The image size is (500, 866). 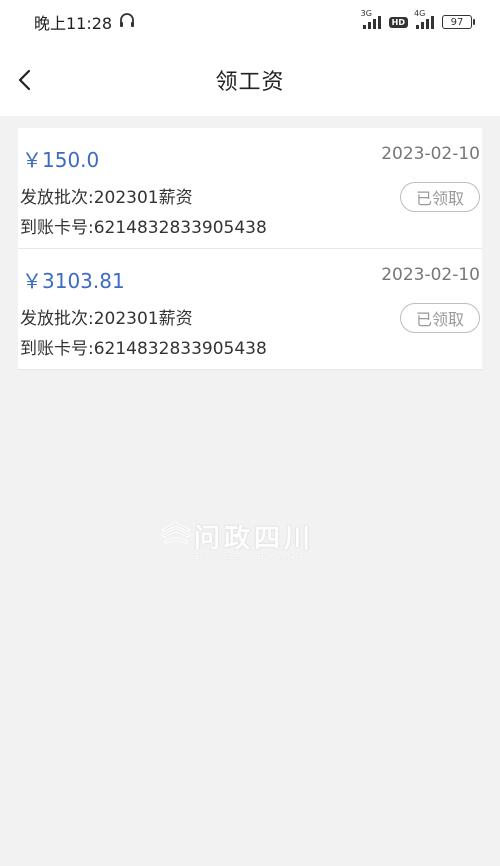 I want to click on nav-bar: 领工资, so click(x=250, y=80).